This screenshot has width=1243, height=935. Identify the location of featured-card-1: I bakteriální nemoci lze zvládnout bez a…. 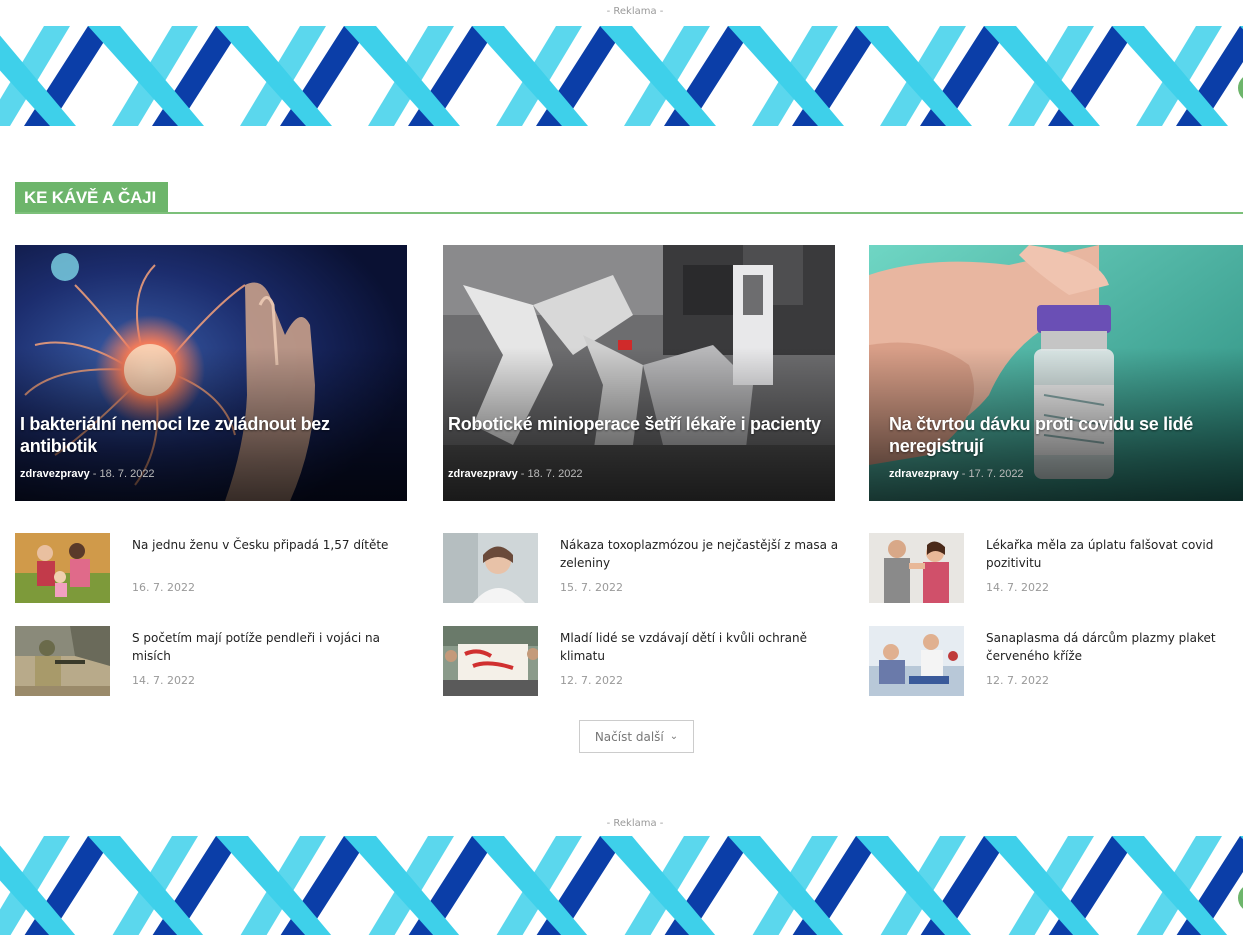
(211, 373).